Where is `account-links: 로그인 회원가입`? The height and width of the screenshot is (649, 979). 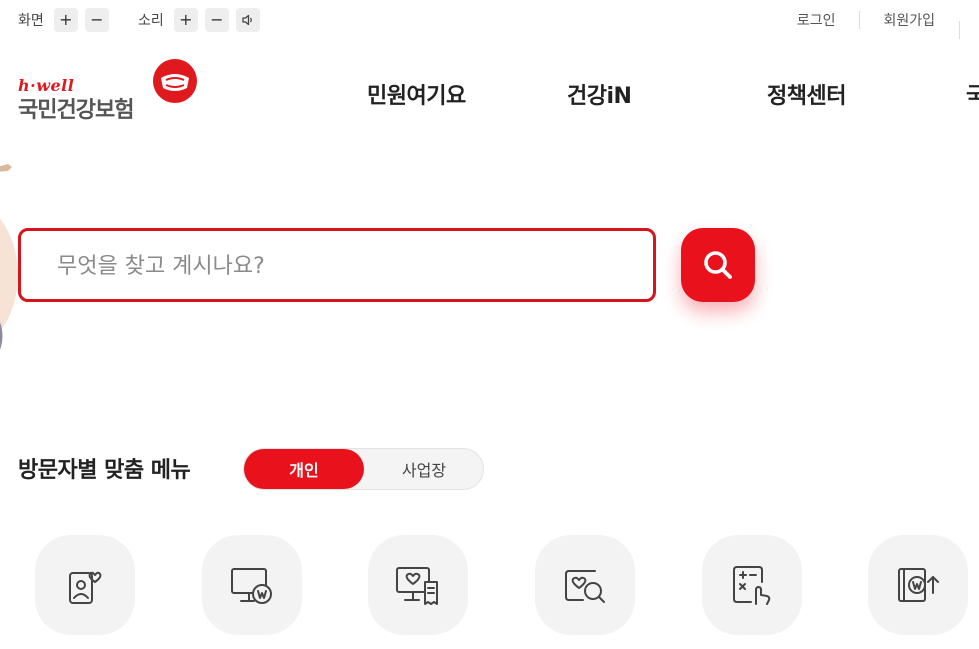
account-links: 로그인 회원가입 is located at coordinates (876, 24).